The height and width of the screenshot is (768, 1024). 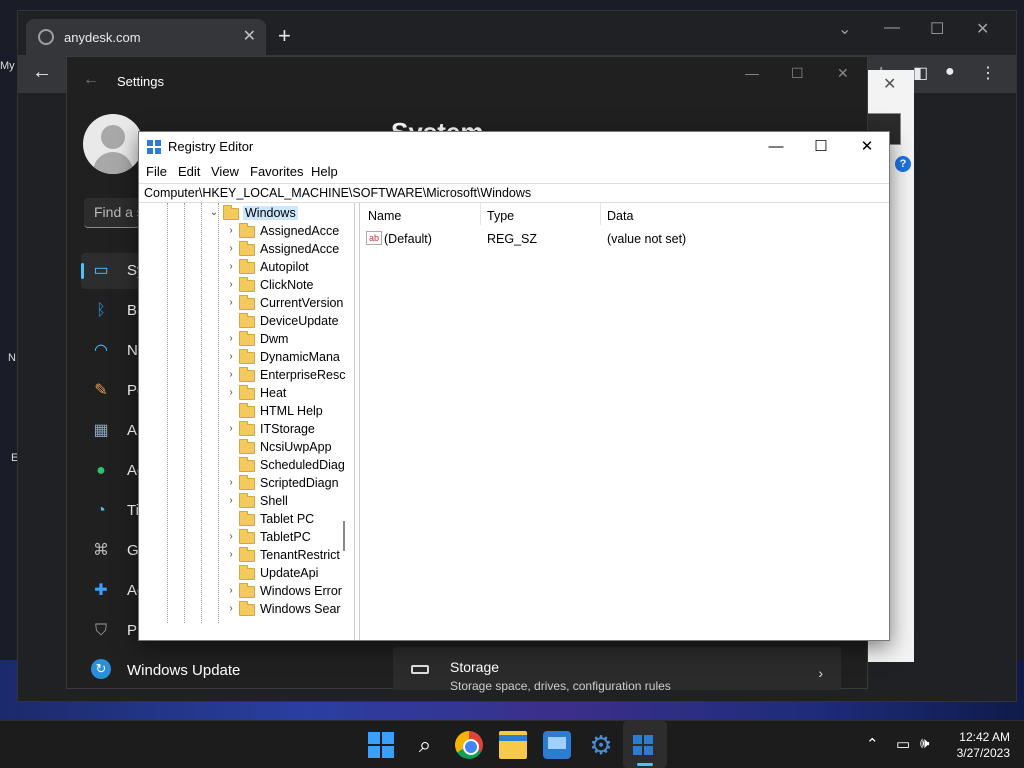 I want to click on nav-item-system: ▭System, so click(x=129, y=271).